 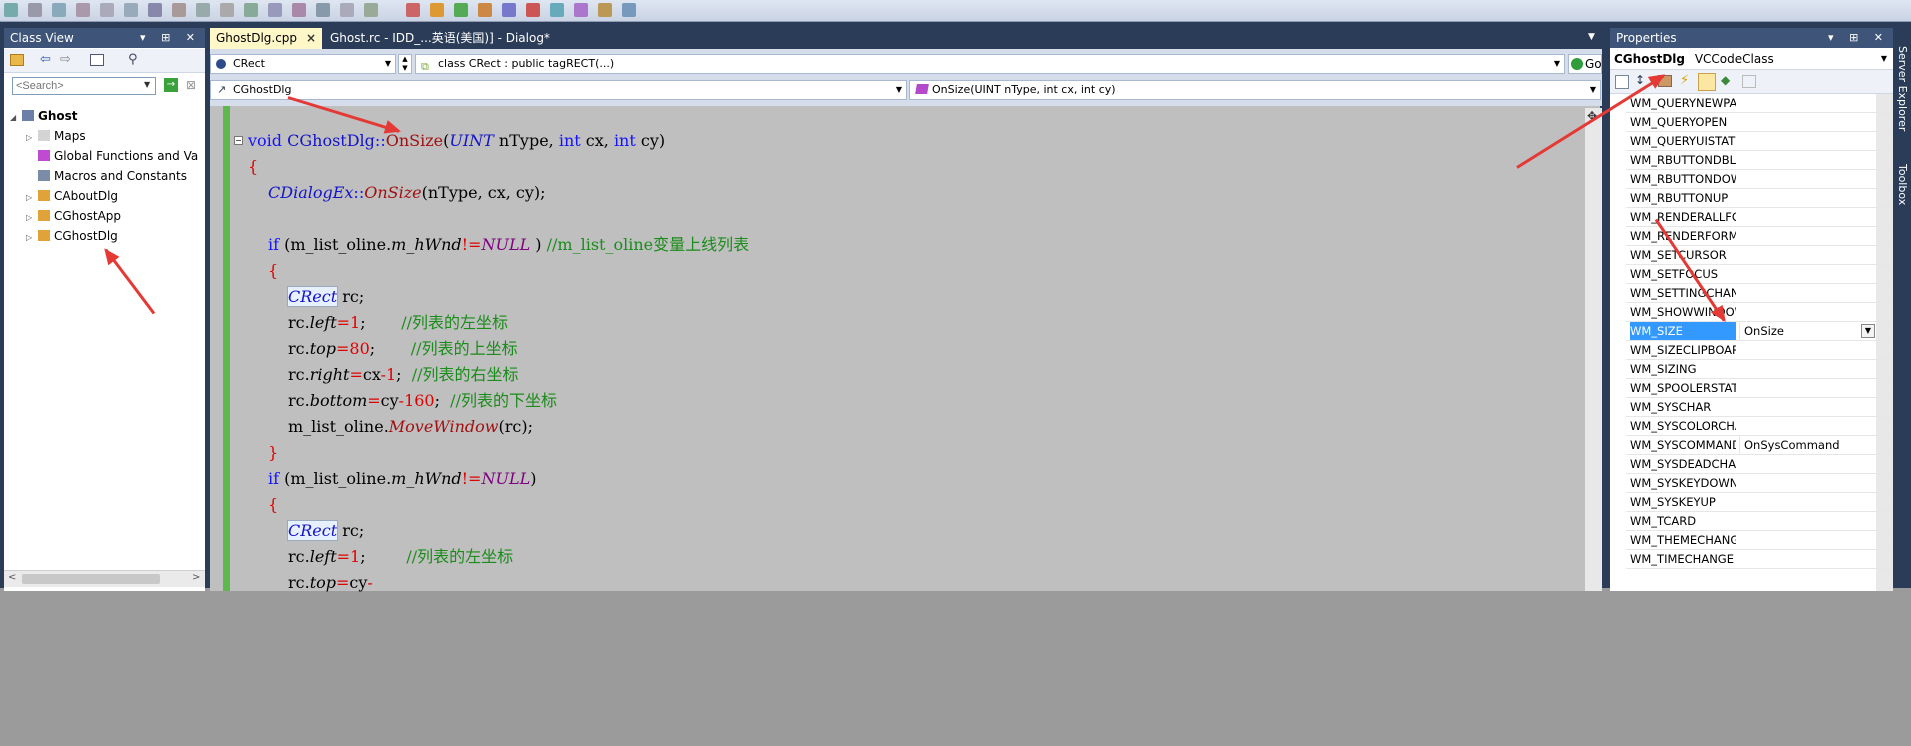 What do you see at coordinates (65, 59) in the screenshot?
I see `forward-arrow-icon: ⇨` at bounding box center [65, 59].